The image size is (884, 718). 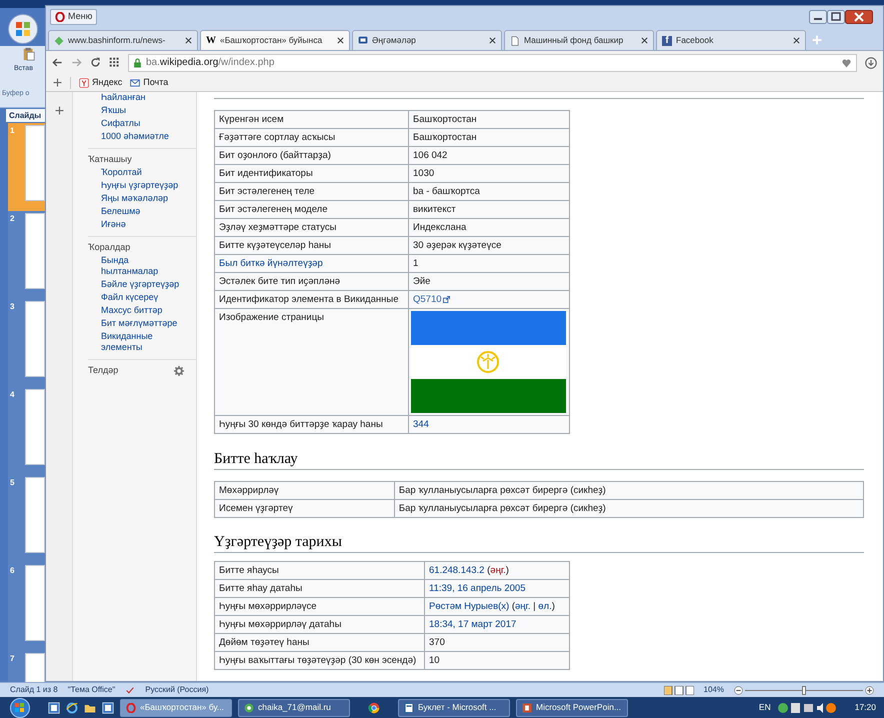 I want to click on link: 61.248.143.2, so click(x=456, y=570).